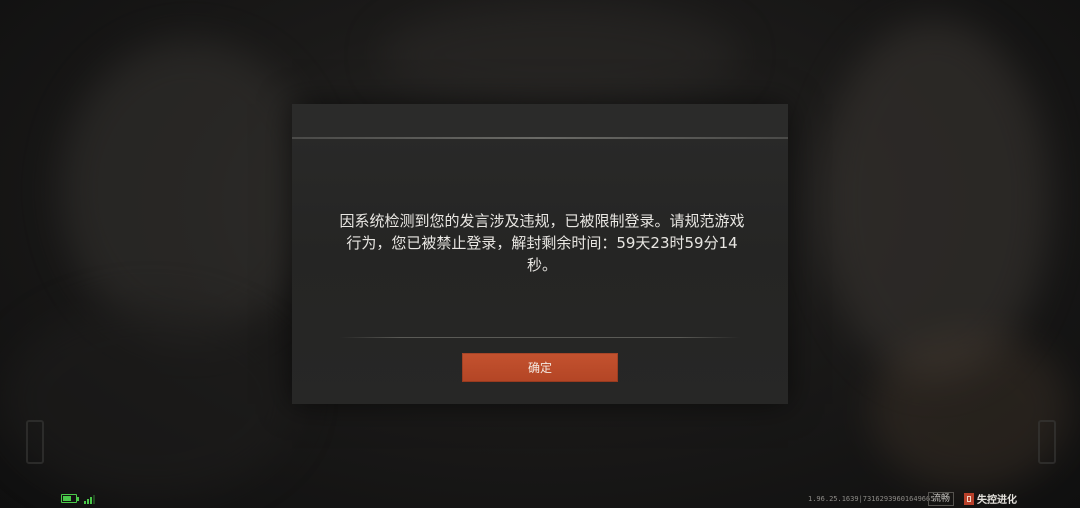  I want to click on dialog-header, so click(540, 120).